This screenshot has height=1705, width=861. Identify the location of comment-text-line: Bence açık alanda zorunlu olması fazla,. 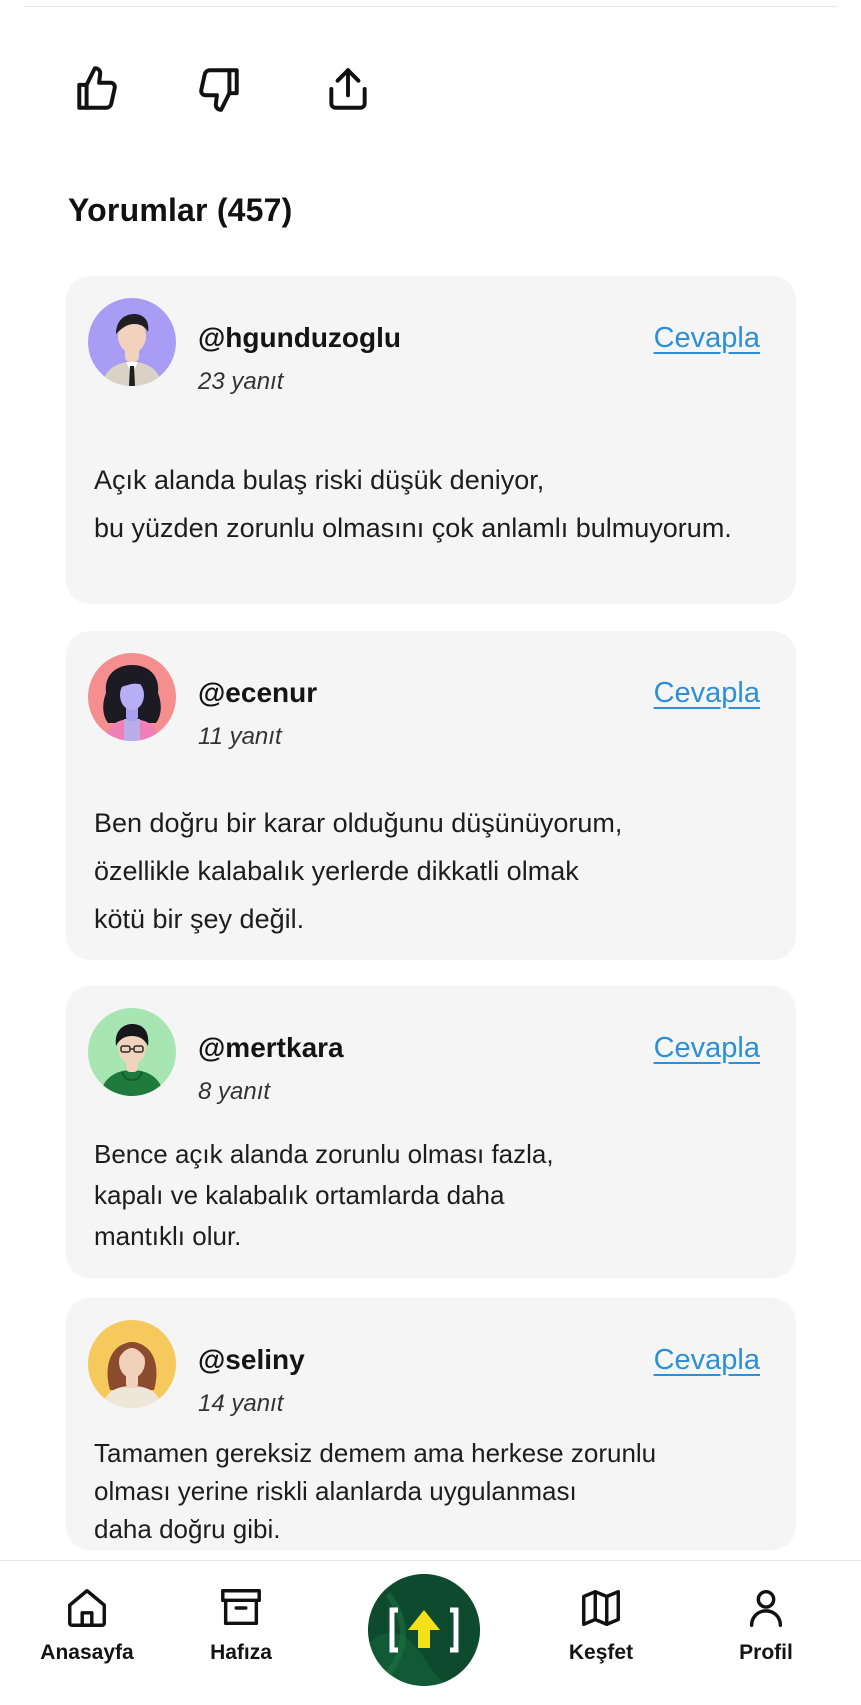
(324, 1154).